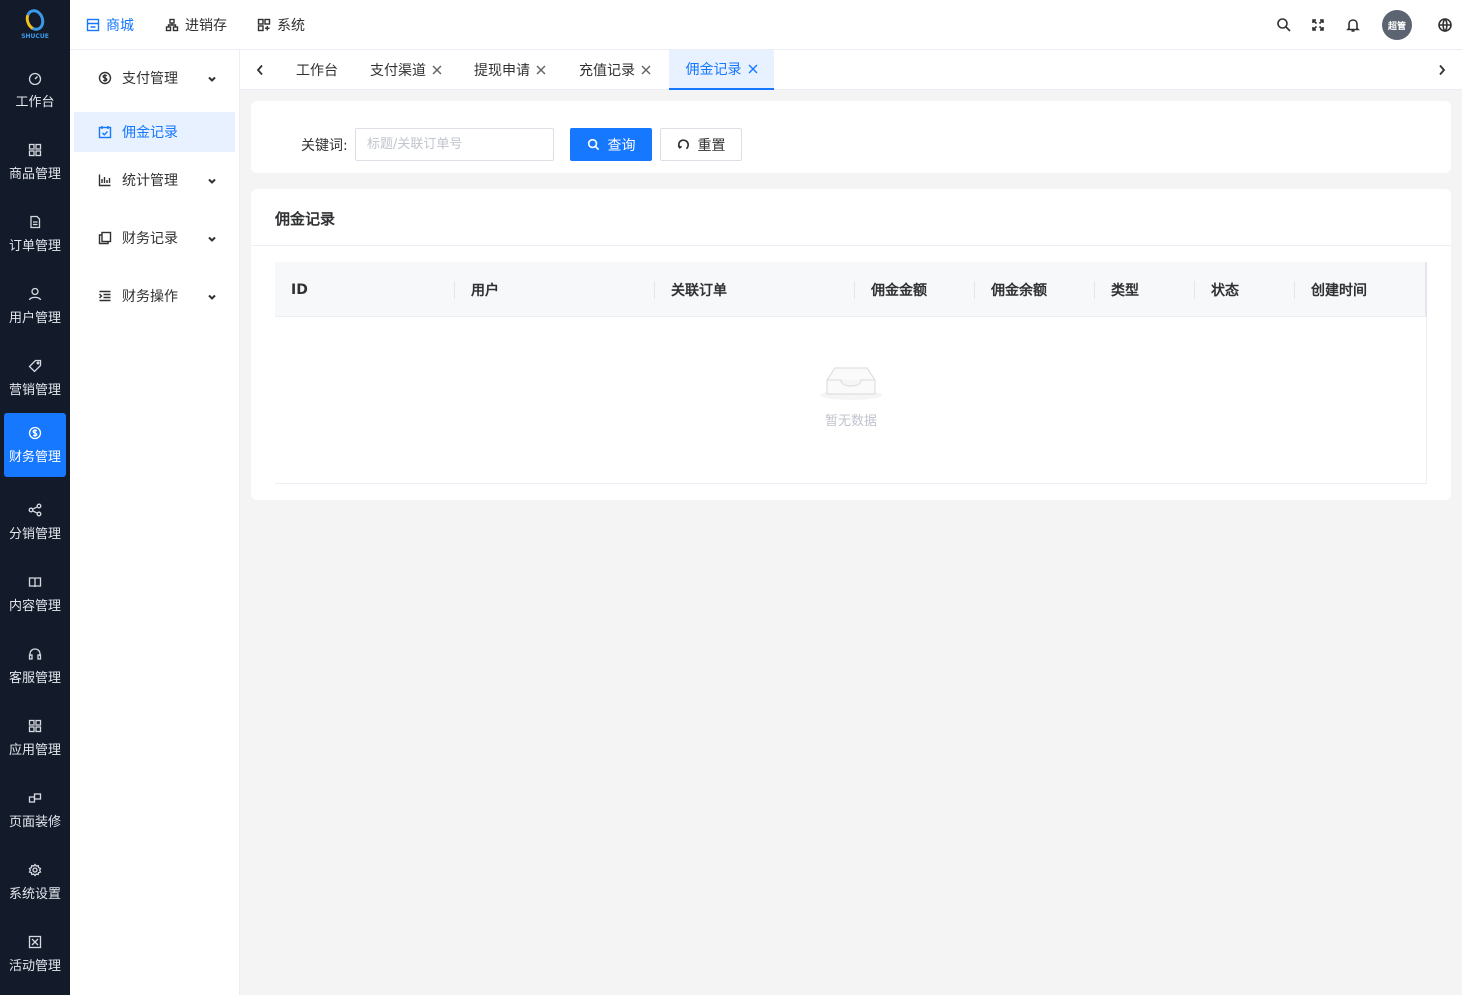  Describe the element at coordinates (34, 318) in the screenshot. I see `rail-item-label: 用户管理` at that location.